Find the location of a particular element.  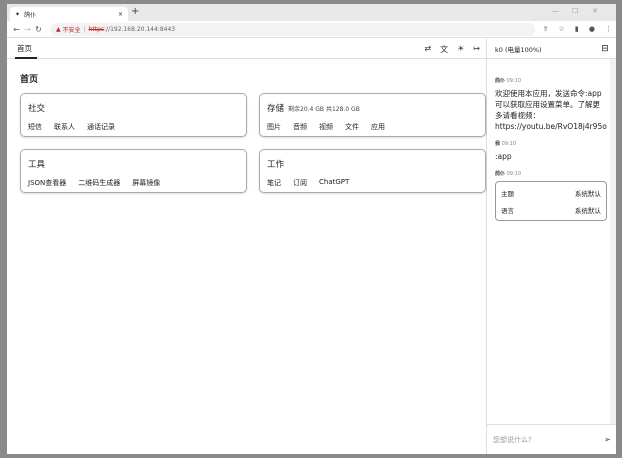

url-host: ://192.168.20.144:8443 is located at coordinates (140, 29).